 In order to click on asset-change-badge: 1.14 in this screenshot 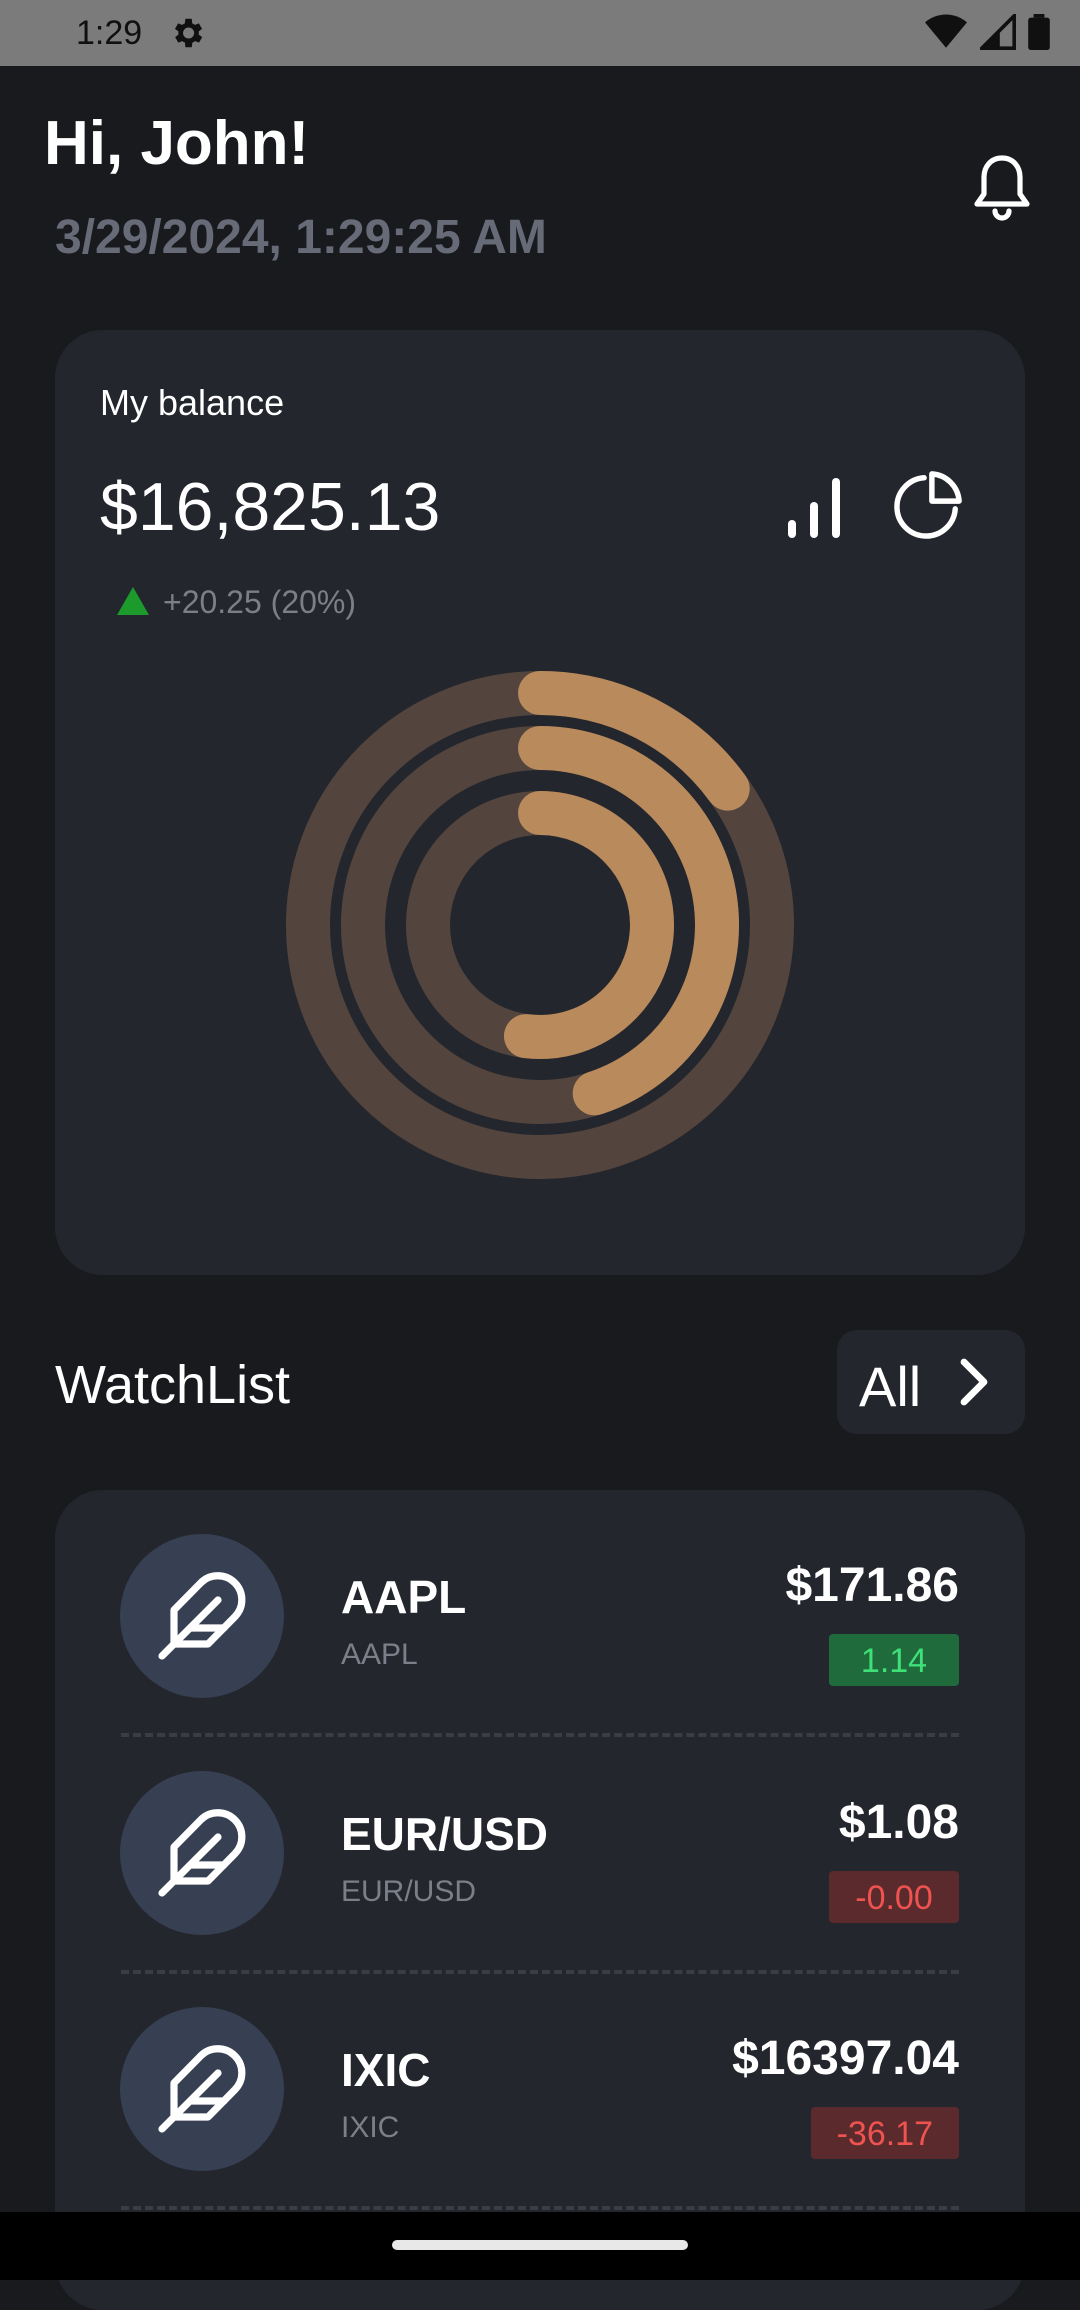, I will do `click(894, 1660)`.